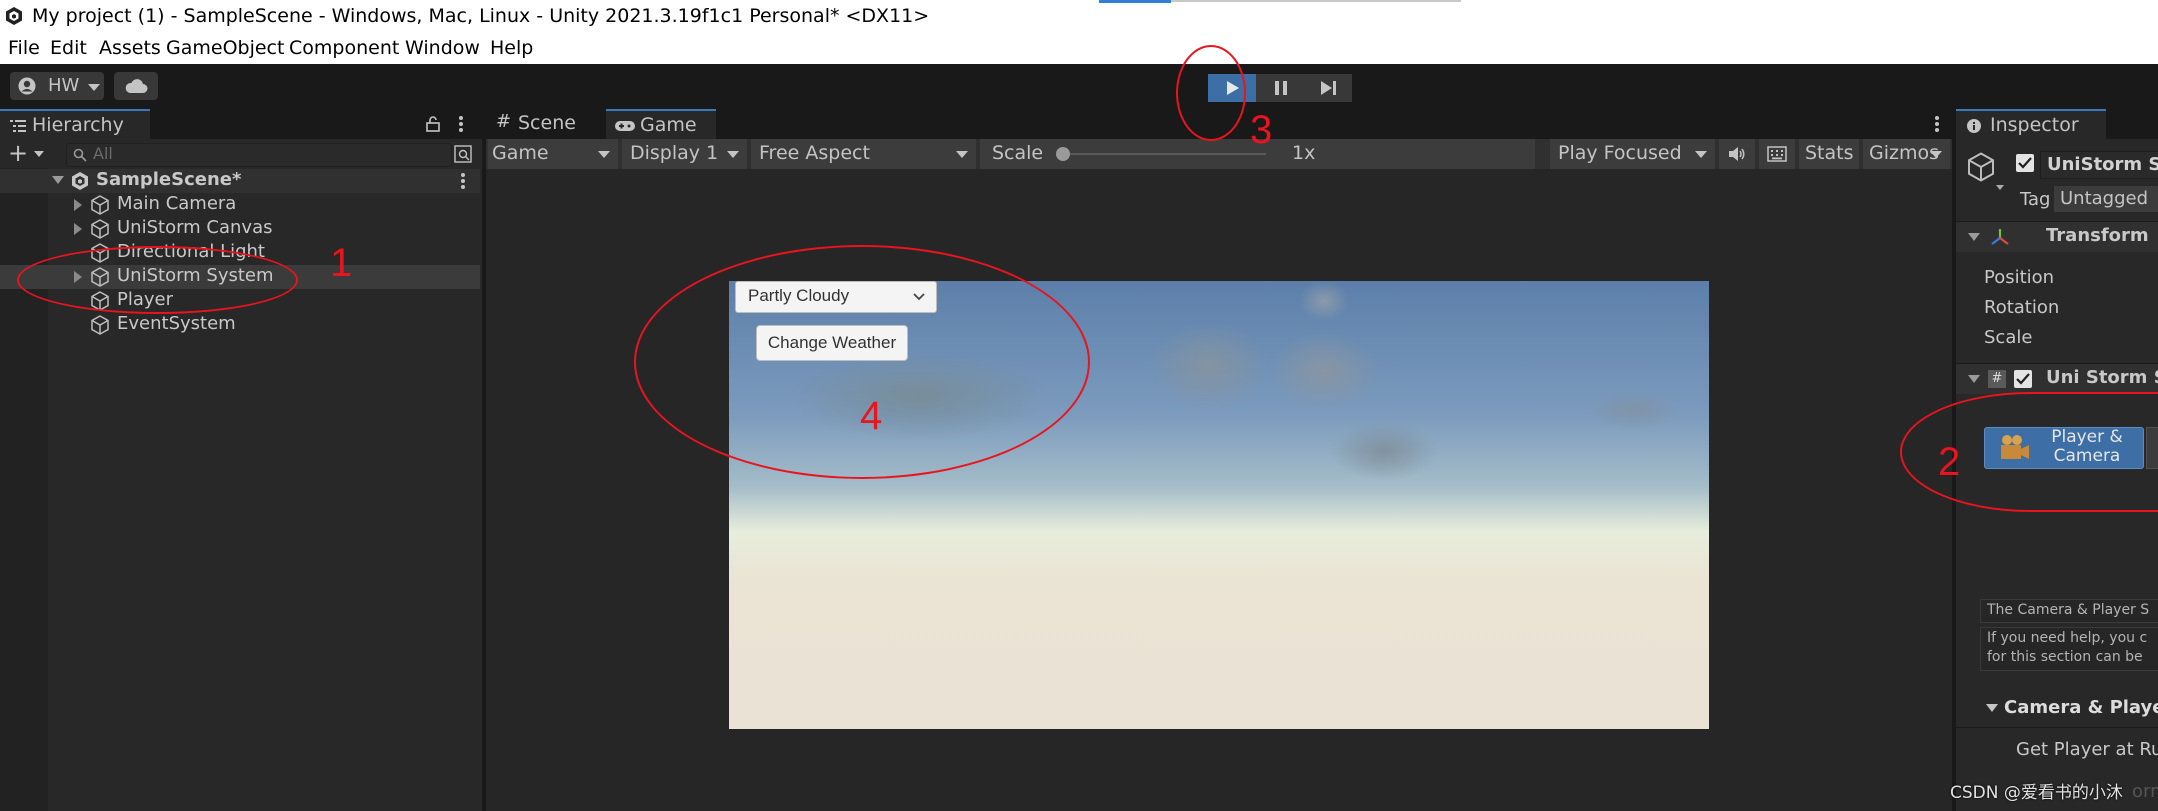 This screenshot has width=2158, height=811. I want to click on play-mode-select: Play Focused, so click(1632, 154).